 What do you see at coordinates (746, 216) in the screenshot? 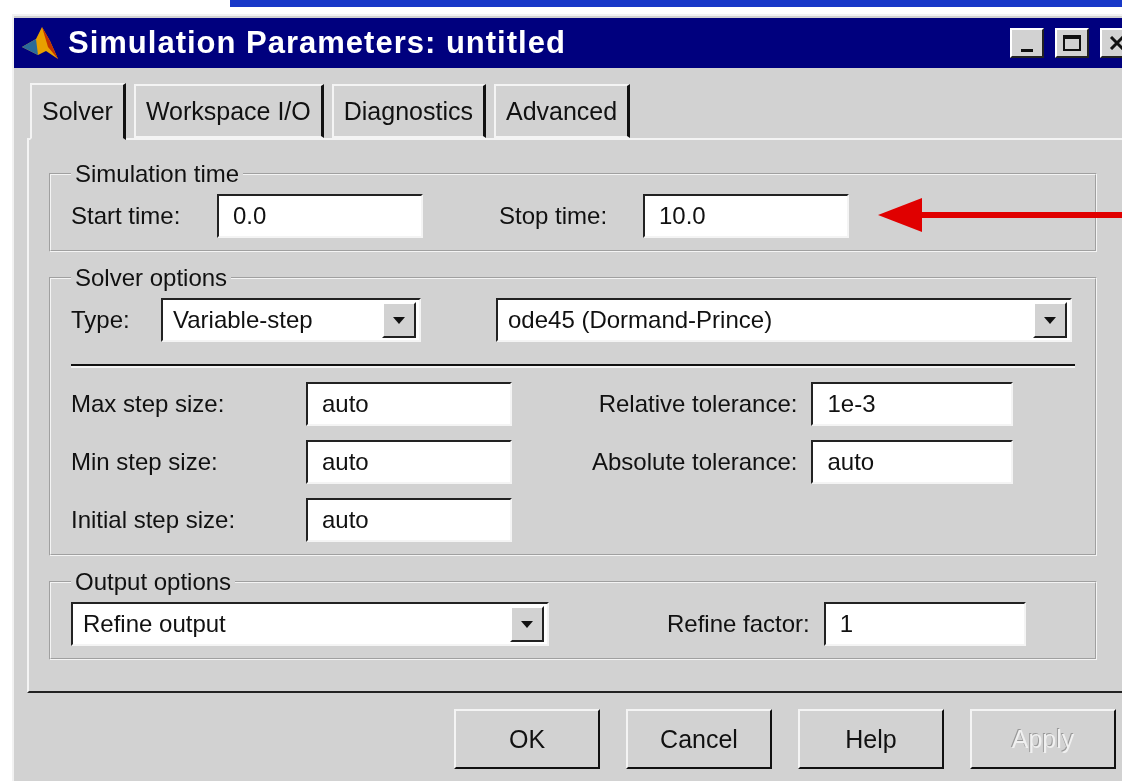
I see `input-field: 10.0` at bounding box center [746, 216].